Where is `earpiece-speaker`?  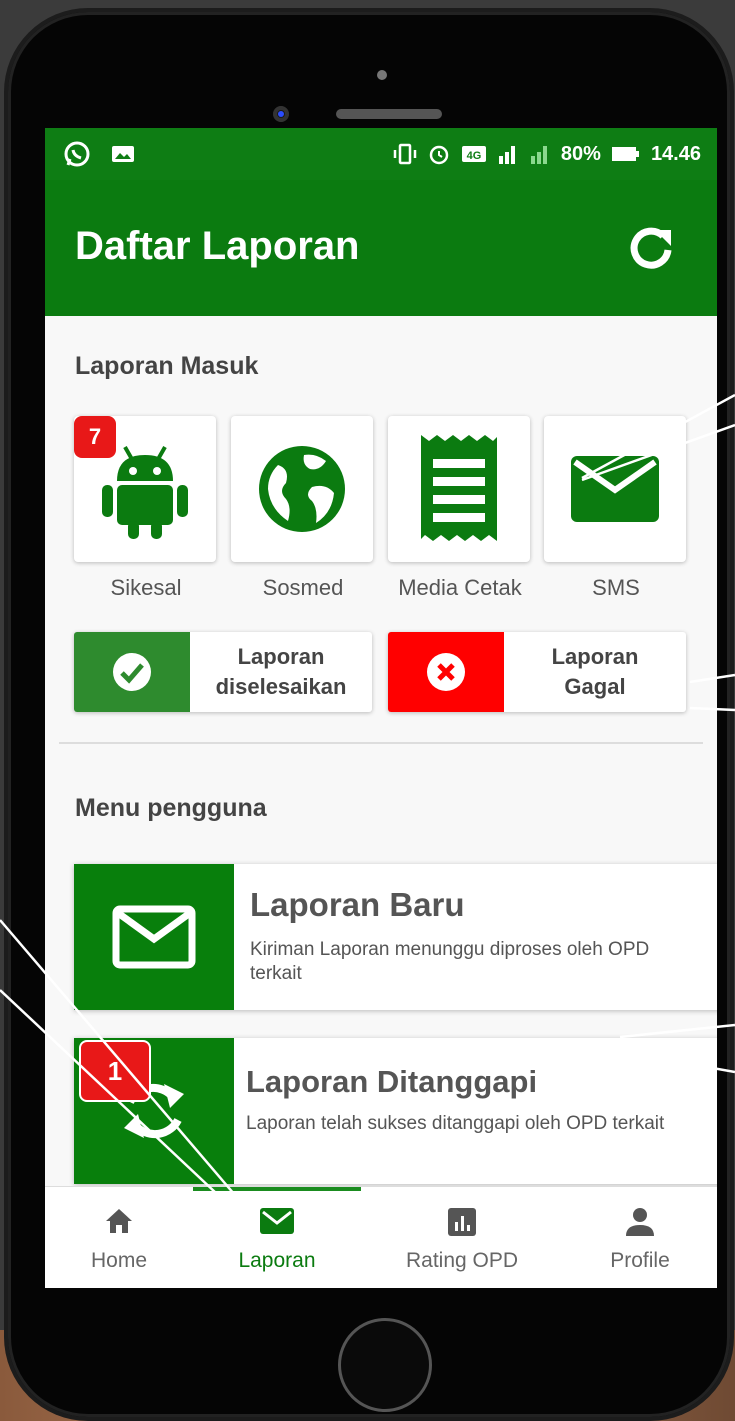
earpiece-speaker is located at coordinates (389, 114).